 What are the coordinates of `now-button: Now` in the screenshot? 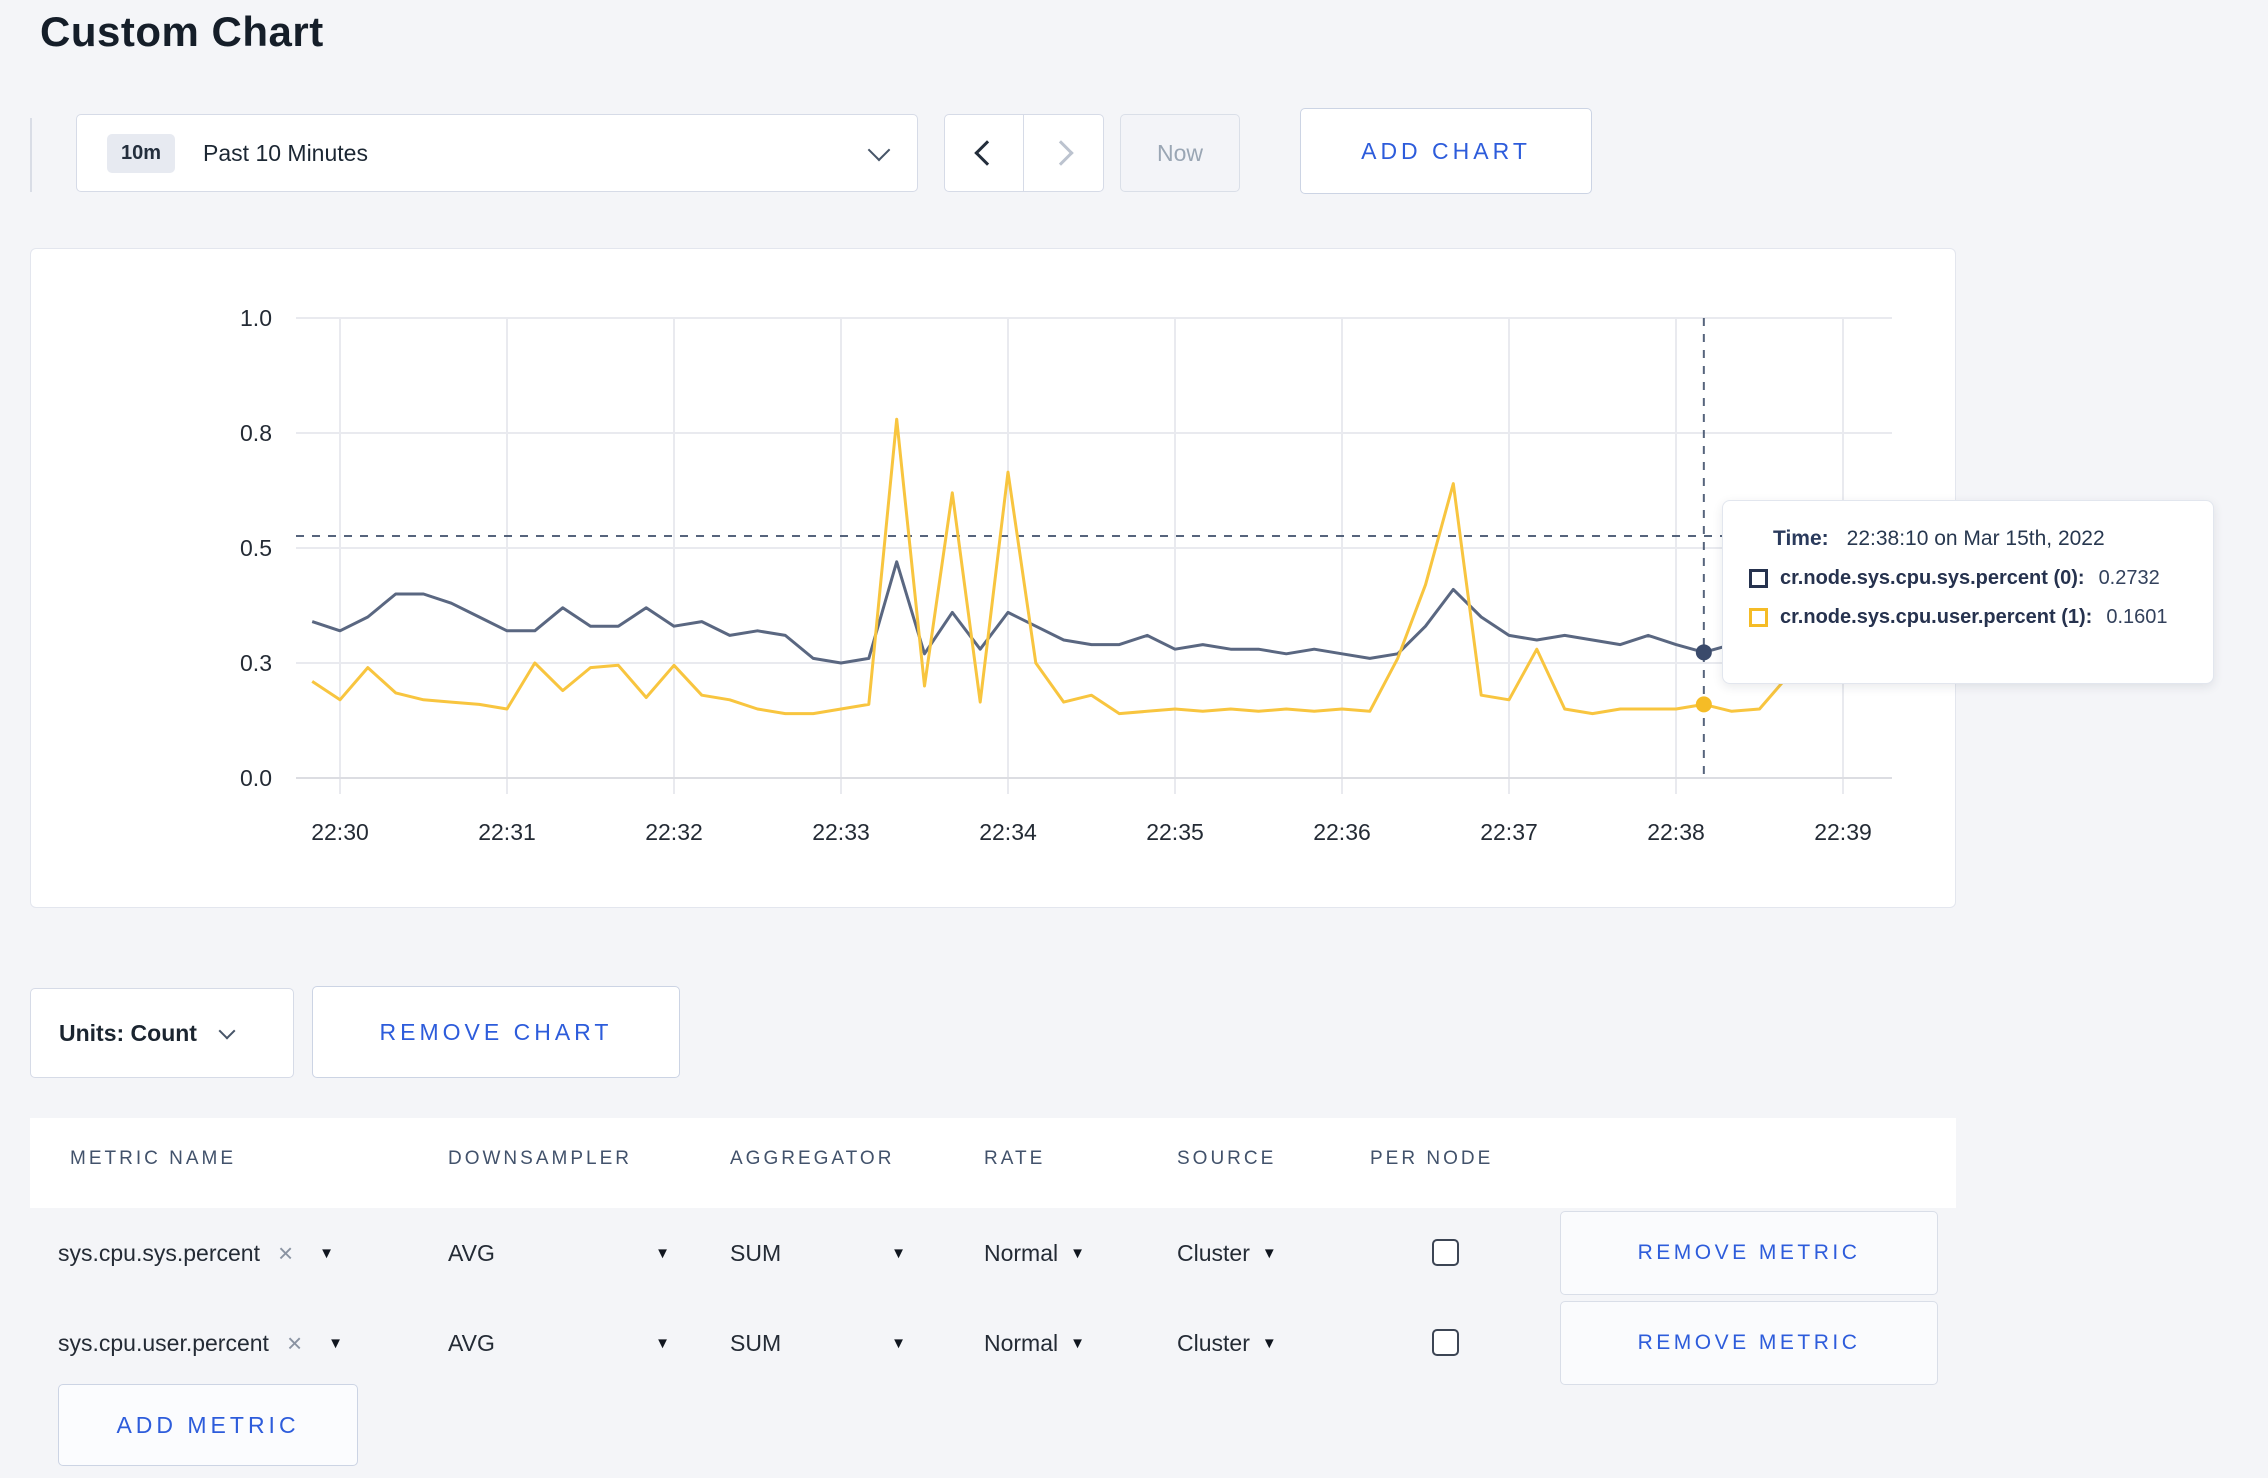 It's located at (1180, 153).